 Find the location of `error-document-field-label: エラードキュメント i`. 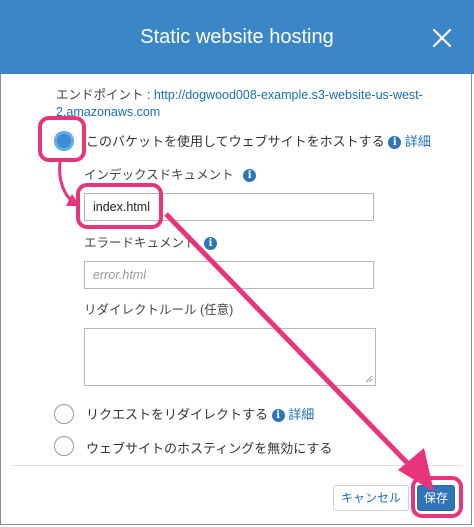

error-document-field-label: エラードキュメント i is located at coordinates (150, 241).